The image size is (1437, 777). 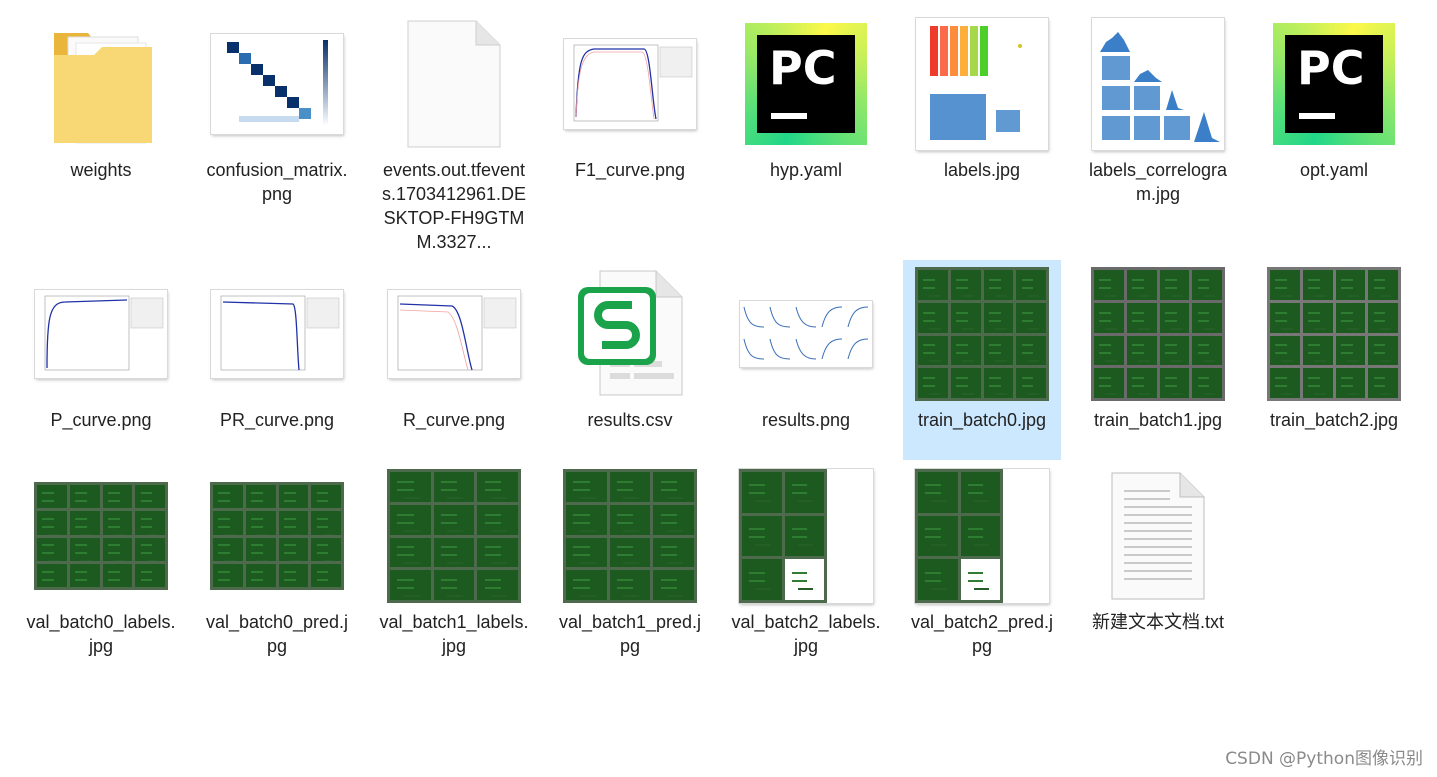 I want to click on file-label: labels.jpg, so click(x=982, y=170).